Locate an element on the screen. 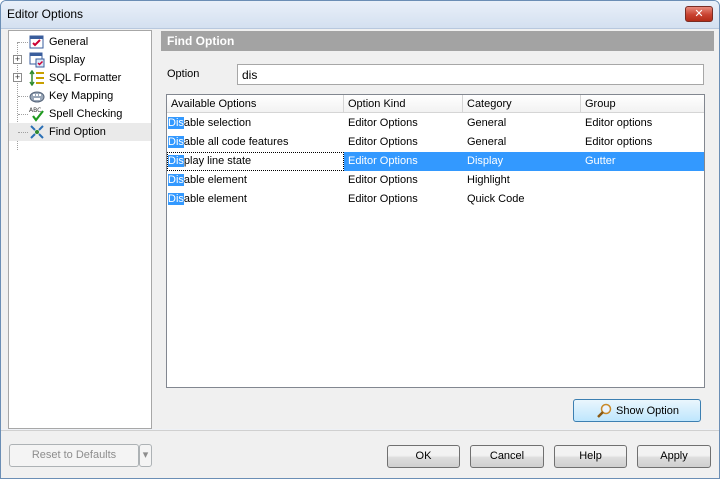 This screenshot has height=479, width=720. tree-item-spell-checking: ABC Spell Checking is located at coordinates (80, 114).